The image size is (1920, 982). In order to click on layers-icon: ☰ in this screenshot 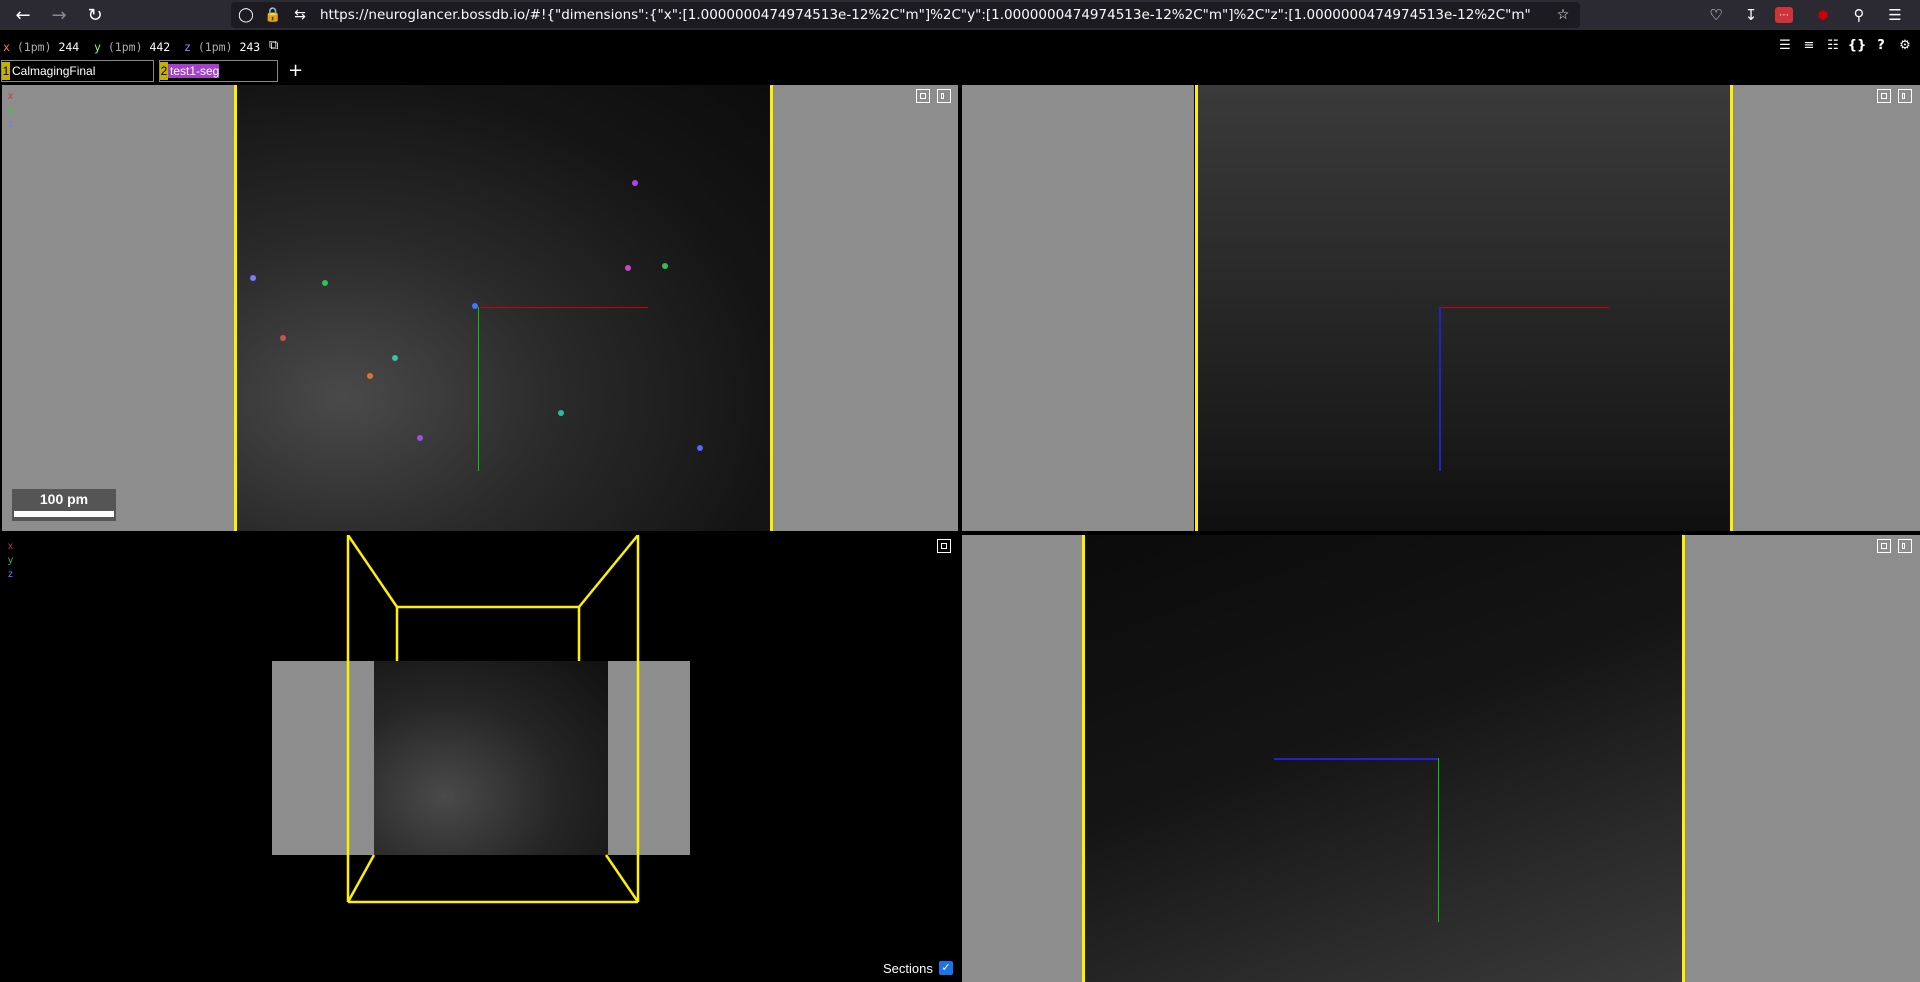, I will do `click(1785, 45)`.